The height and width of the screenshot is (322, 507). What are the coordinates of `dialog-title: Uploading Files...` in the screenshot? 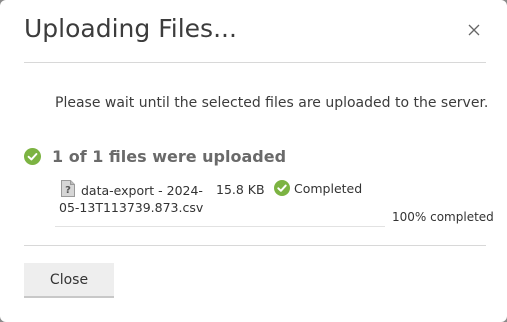 It's located at (130, 28).